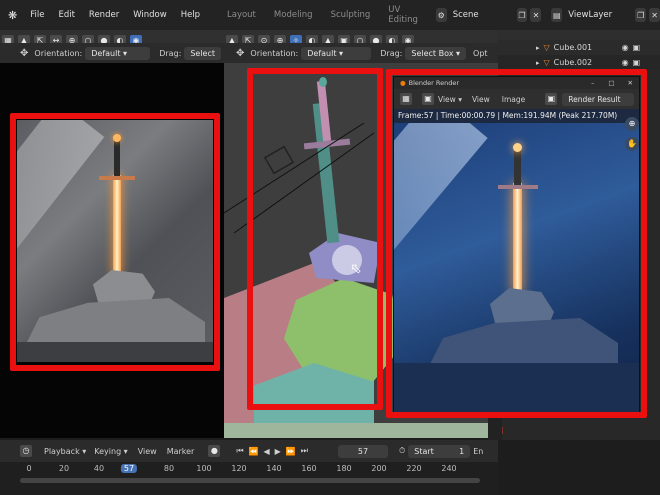  What do you see at coordinates (601, 15) in the screenshot?
I see `viewlayer-name: ViewLayer` at bounding box center [601, 15].